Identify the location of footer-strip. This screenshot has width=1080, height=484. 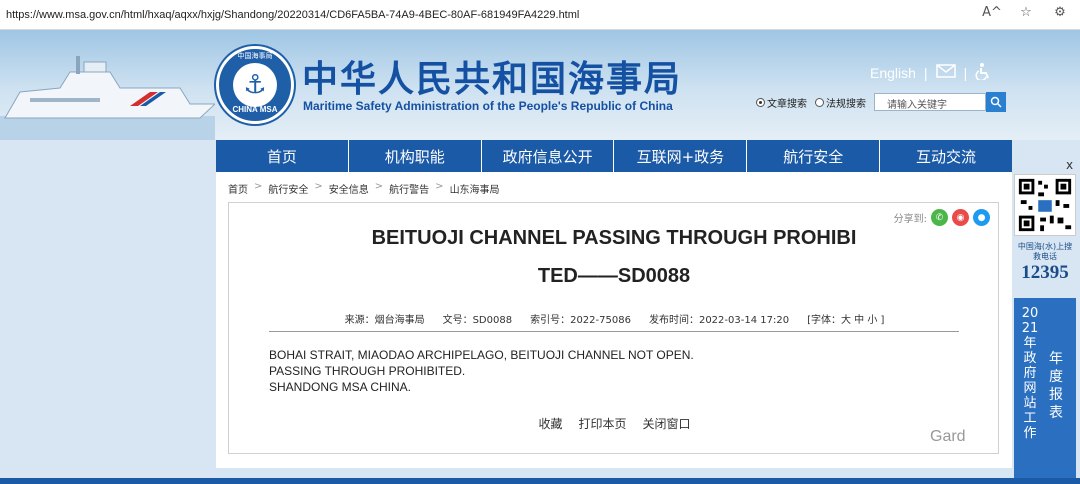
(540, 481).